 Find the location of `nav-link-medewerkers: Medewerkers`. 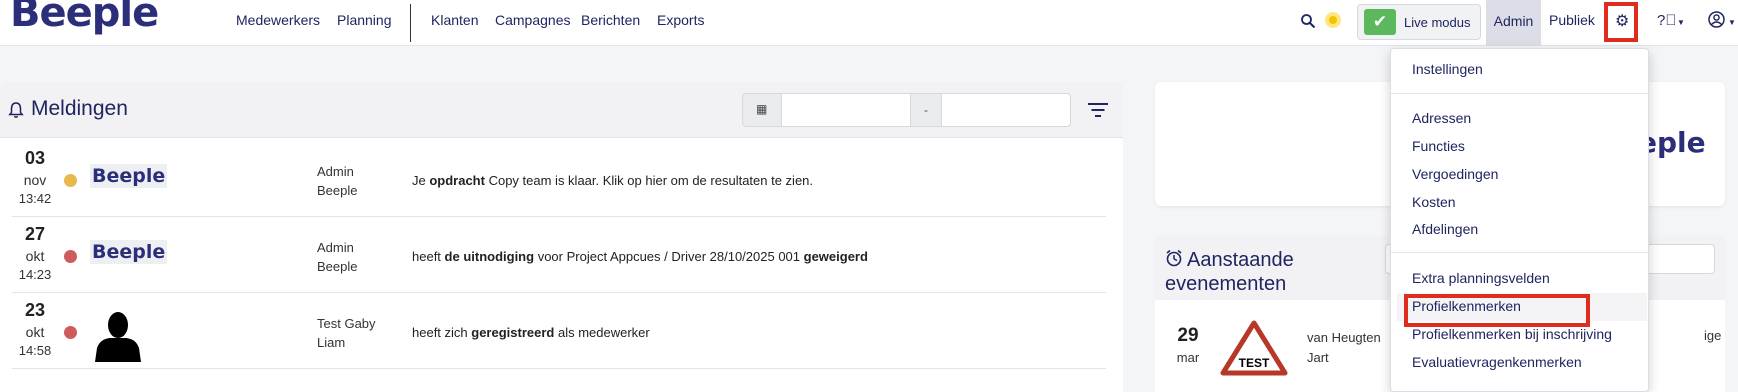

nav-link-medewerkers: Medewerkers is located at coordinates (278, 20).